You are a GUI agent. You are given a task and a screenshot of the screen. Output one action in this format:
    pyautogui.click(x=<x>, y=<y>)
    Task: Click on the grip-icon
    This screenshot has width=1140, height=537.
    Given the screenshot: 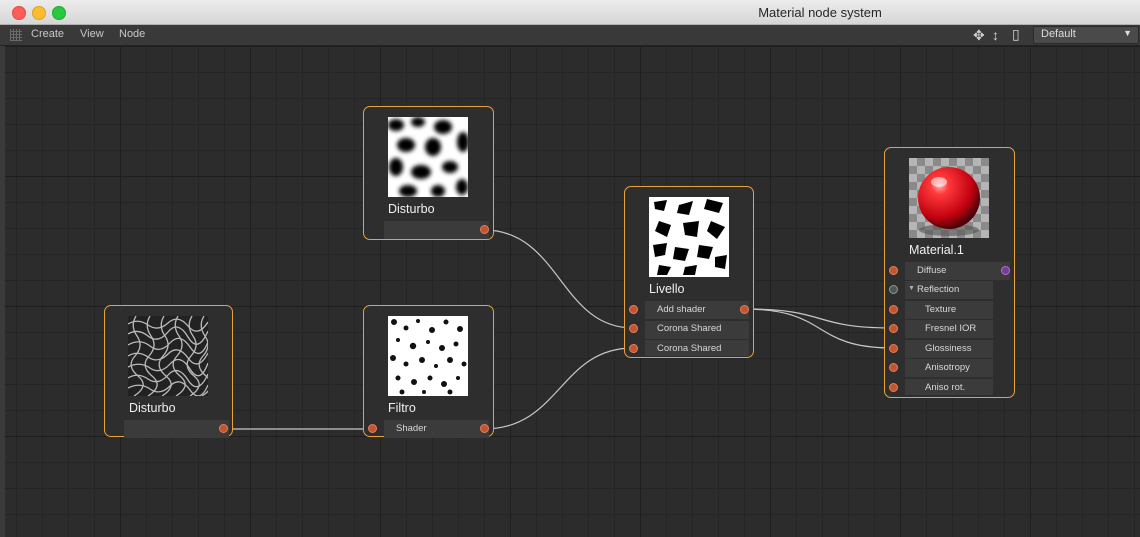 What is the action you would take?
    pyautogui.click(x=16, y=35)
    